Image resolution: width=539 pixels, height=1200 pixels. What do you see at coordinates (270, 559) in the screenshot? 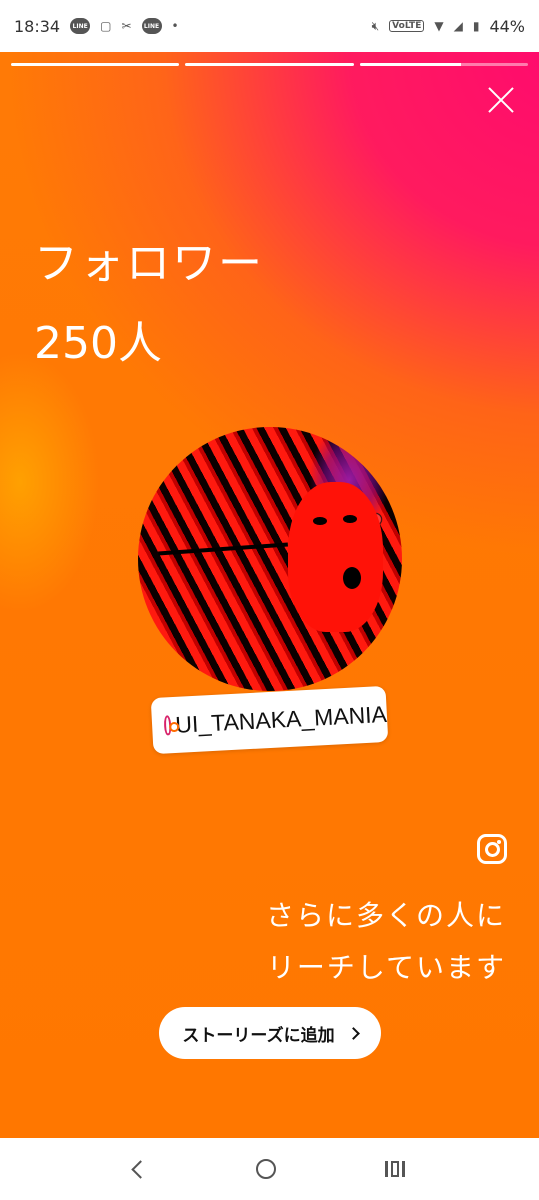
I see `profile-avatar` at bounding box center [270, 559].